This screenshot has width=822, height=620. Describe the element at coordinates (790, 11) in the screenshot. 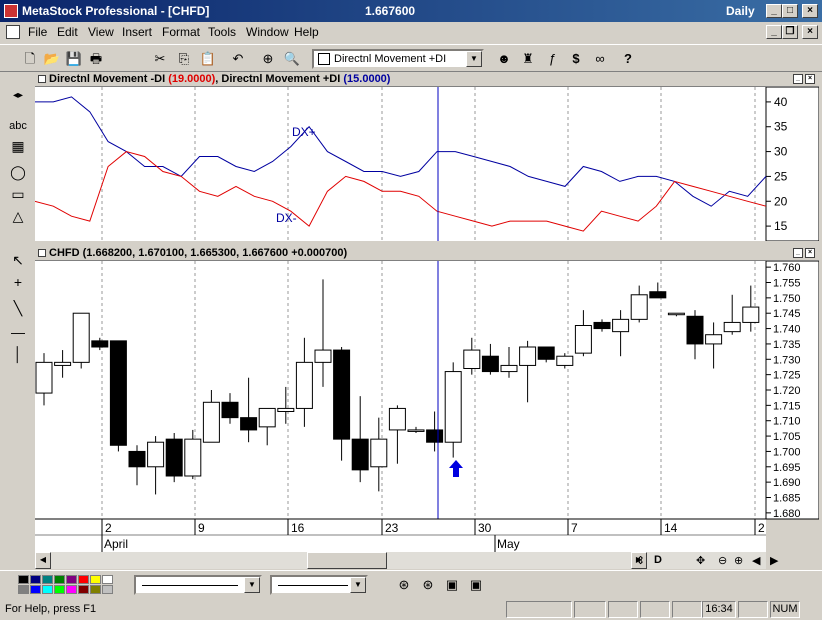

I see `maximize-icon: □` at that location.